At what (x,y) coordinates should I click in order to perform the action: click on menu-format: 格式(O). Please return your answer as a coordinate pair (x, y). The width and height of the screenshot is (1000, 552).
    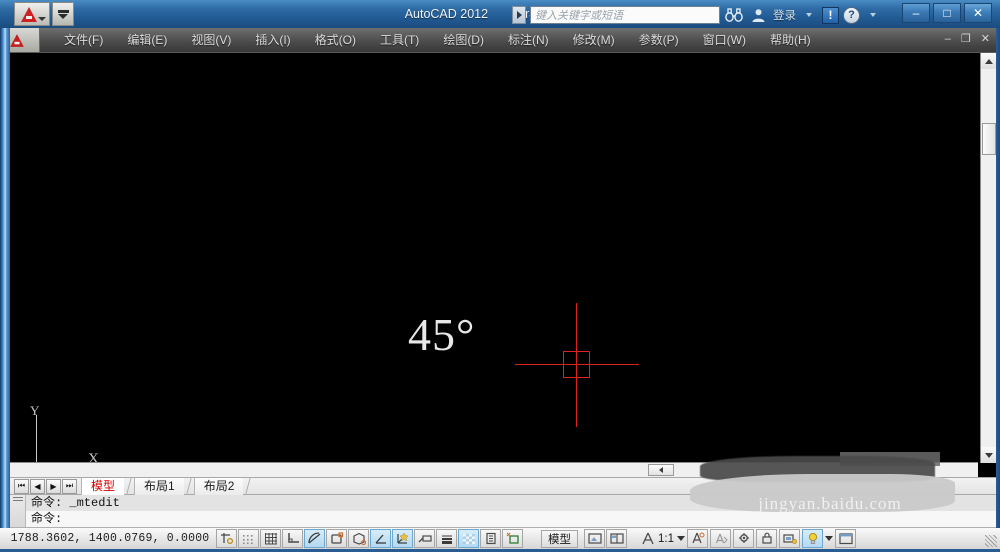
    Looking at the image, I should click on (335, 40).